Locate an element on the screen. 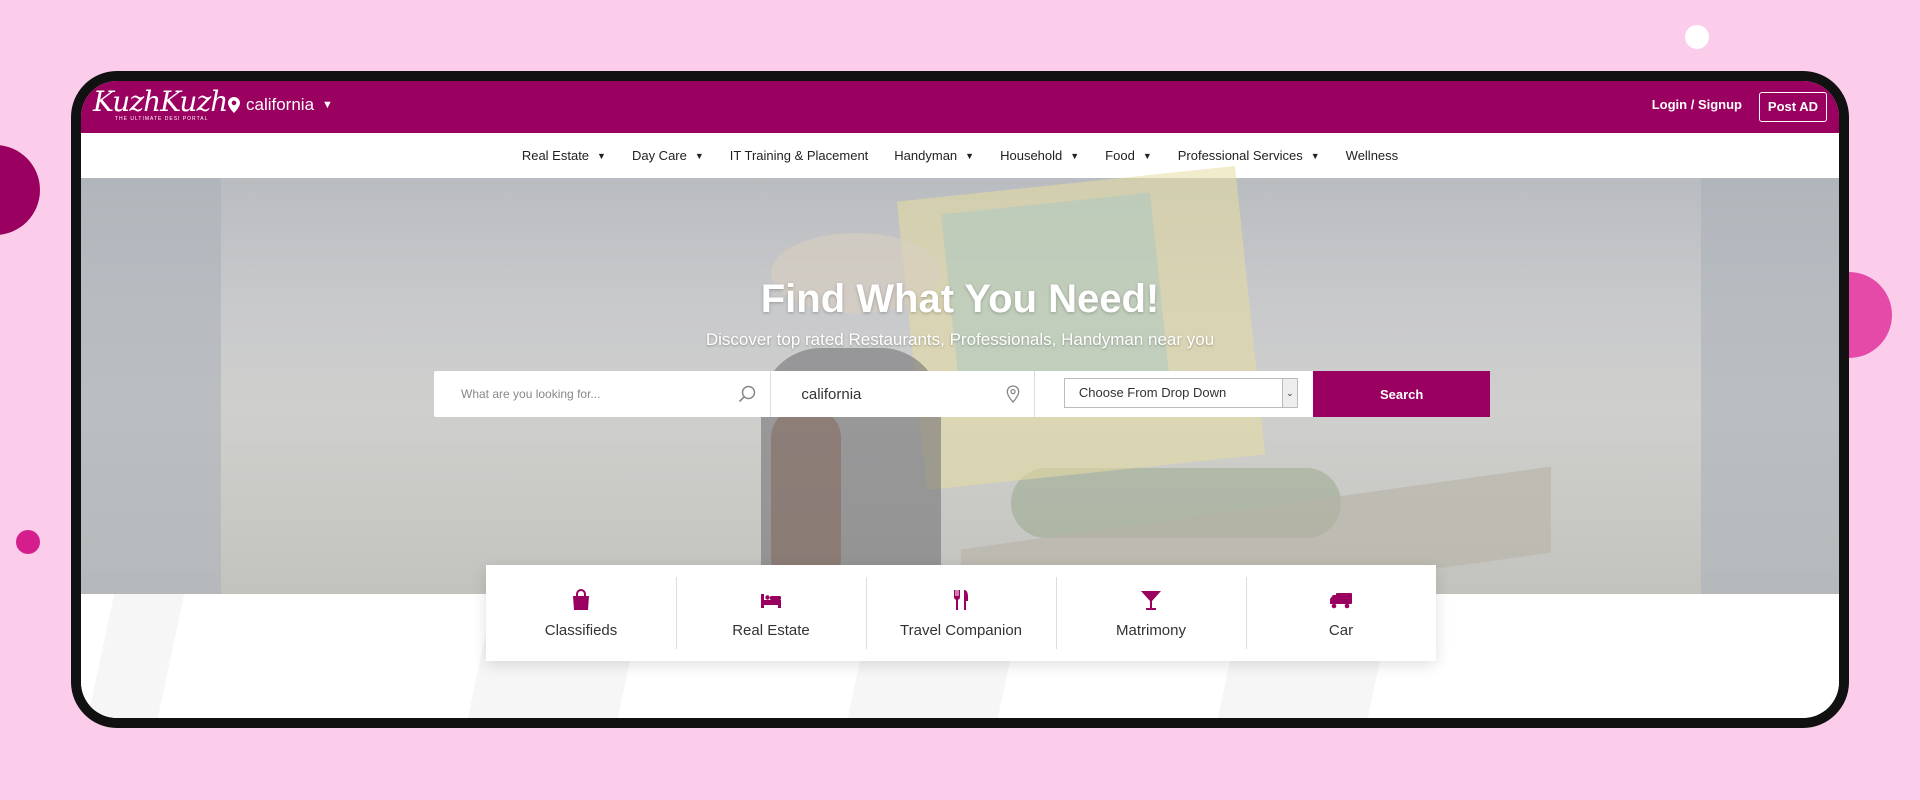 The height and width of the screenshot is (800, 1920). location-selector: california ▼ is located at coordinates (280, 105).